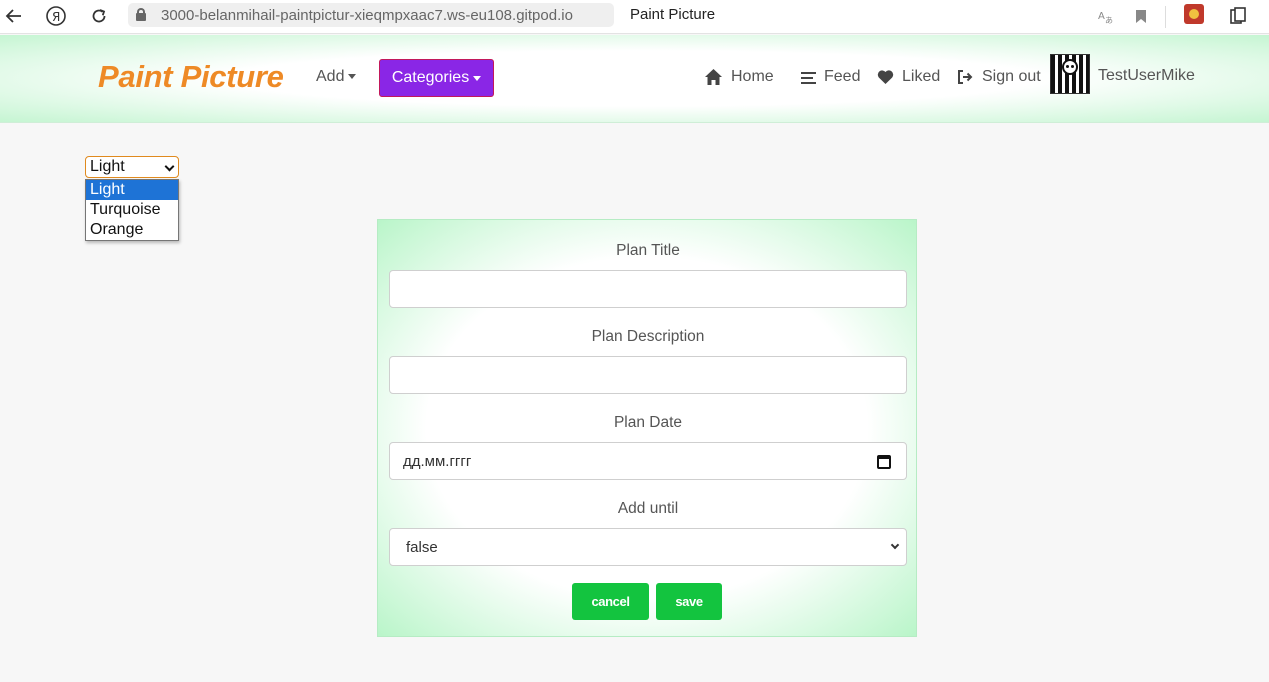 This screenshot has height=682, width=1269. I want to click on extension-icon, so click(1194, 14).